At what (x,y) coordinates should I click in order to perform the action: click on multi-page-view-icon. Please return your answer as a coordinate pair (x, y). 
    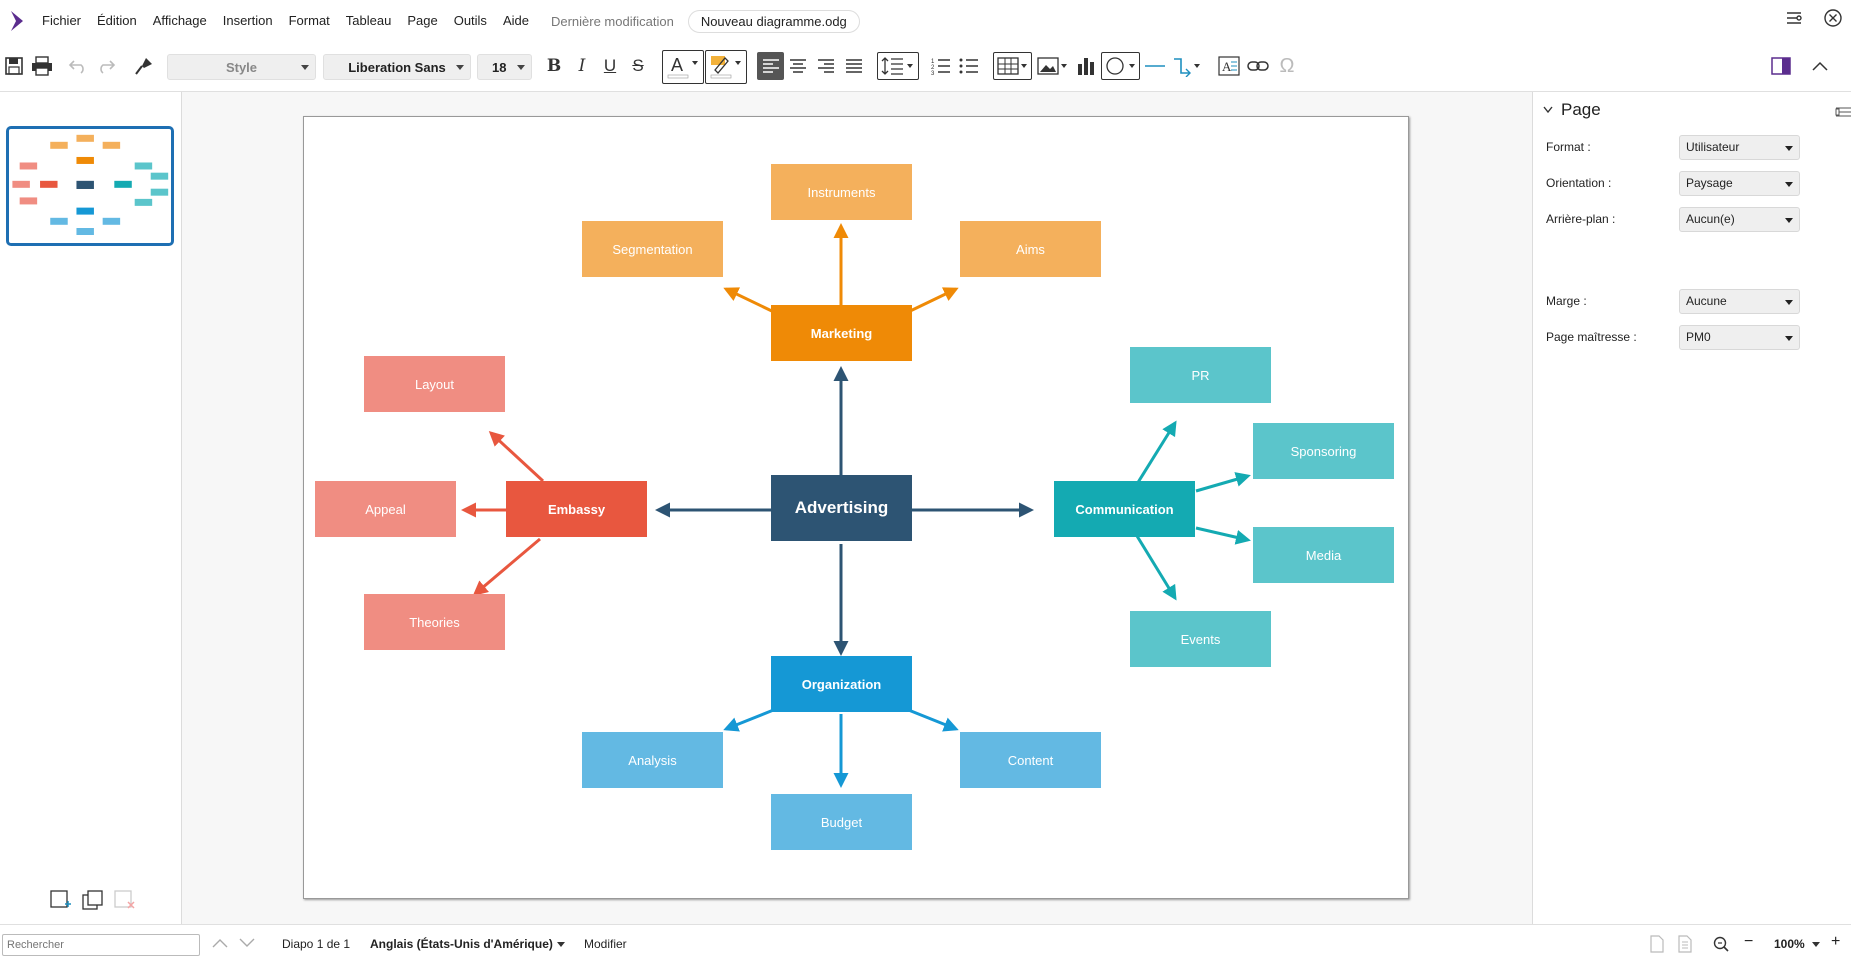
    Looking at the image, I should click on (1685, 944).